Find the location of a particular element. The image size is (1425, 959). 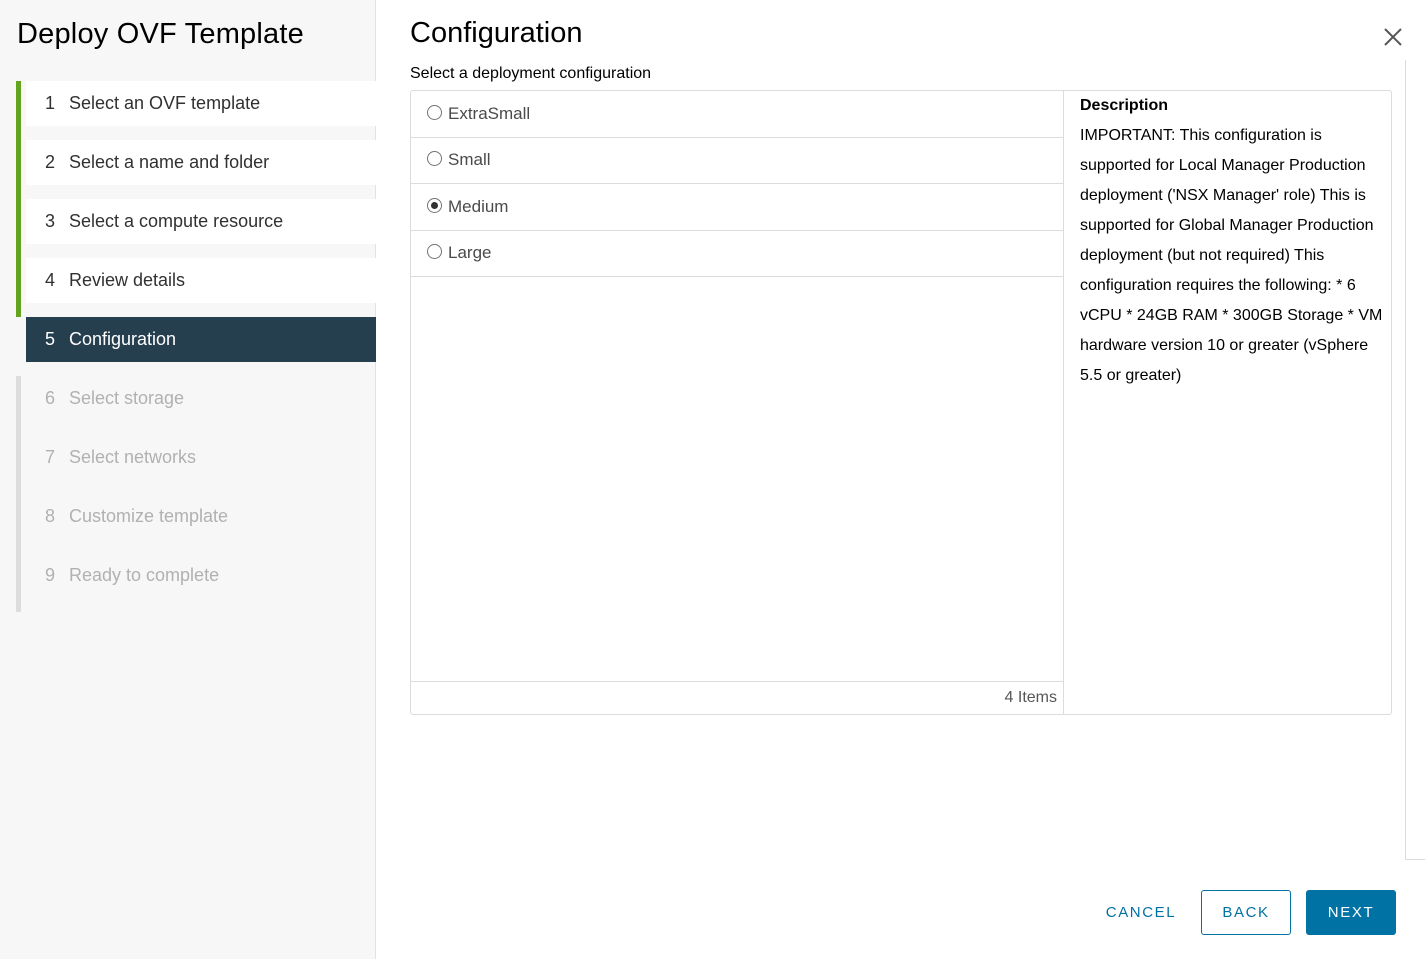

step-number: 1 is located at coordinates (50, 103).